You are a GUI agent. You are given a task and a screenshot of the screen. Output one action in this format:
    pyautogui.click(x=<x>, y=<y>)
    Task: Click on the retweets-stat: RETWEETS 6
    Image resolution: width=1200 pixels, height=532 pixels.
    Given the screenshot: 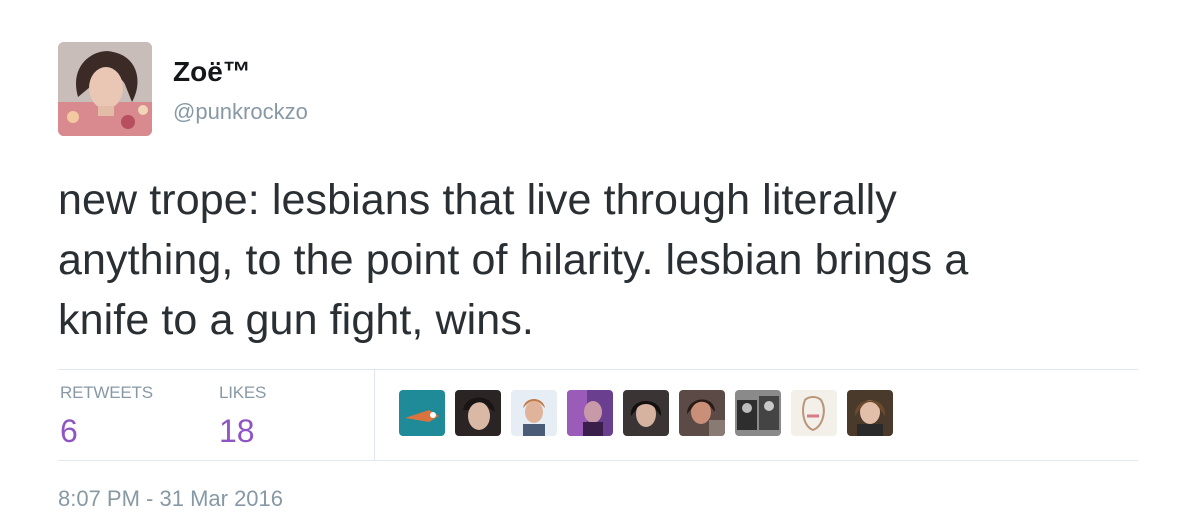 What is the action you would take?
    pyautogui.click(x=106, y=416)
    